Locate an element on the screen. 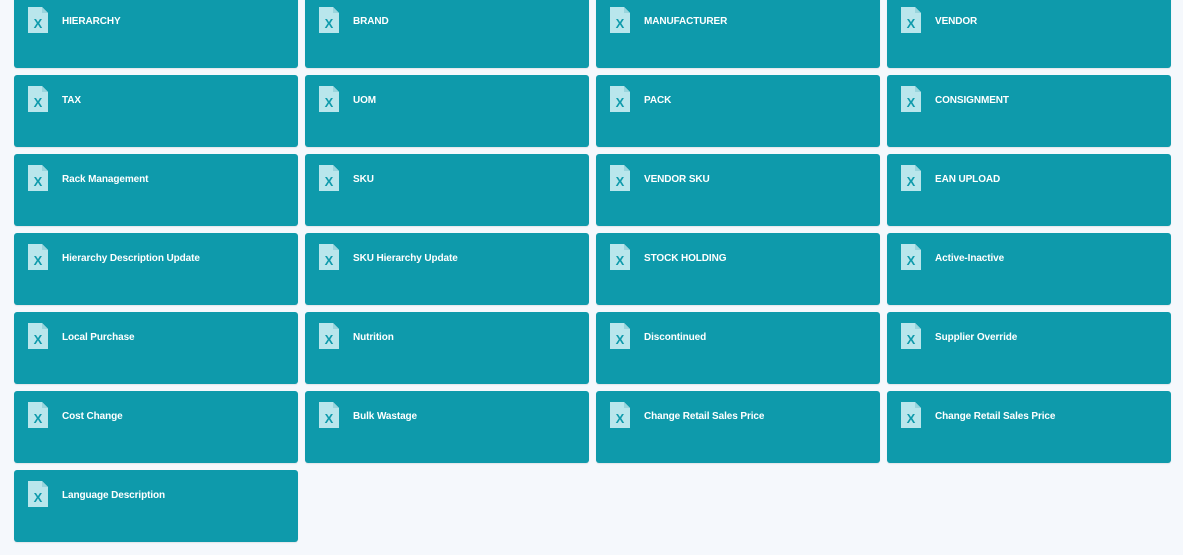 Image resolution: width=1183 pixels, height=555 pixels. upload-tile-7: X CONSIGNMENT is located at coordinates (1029, 111).